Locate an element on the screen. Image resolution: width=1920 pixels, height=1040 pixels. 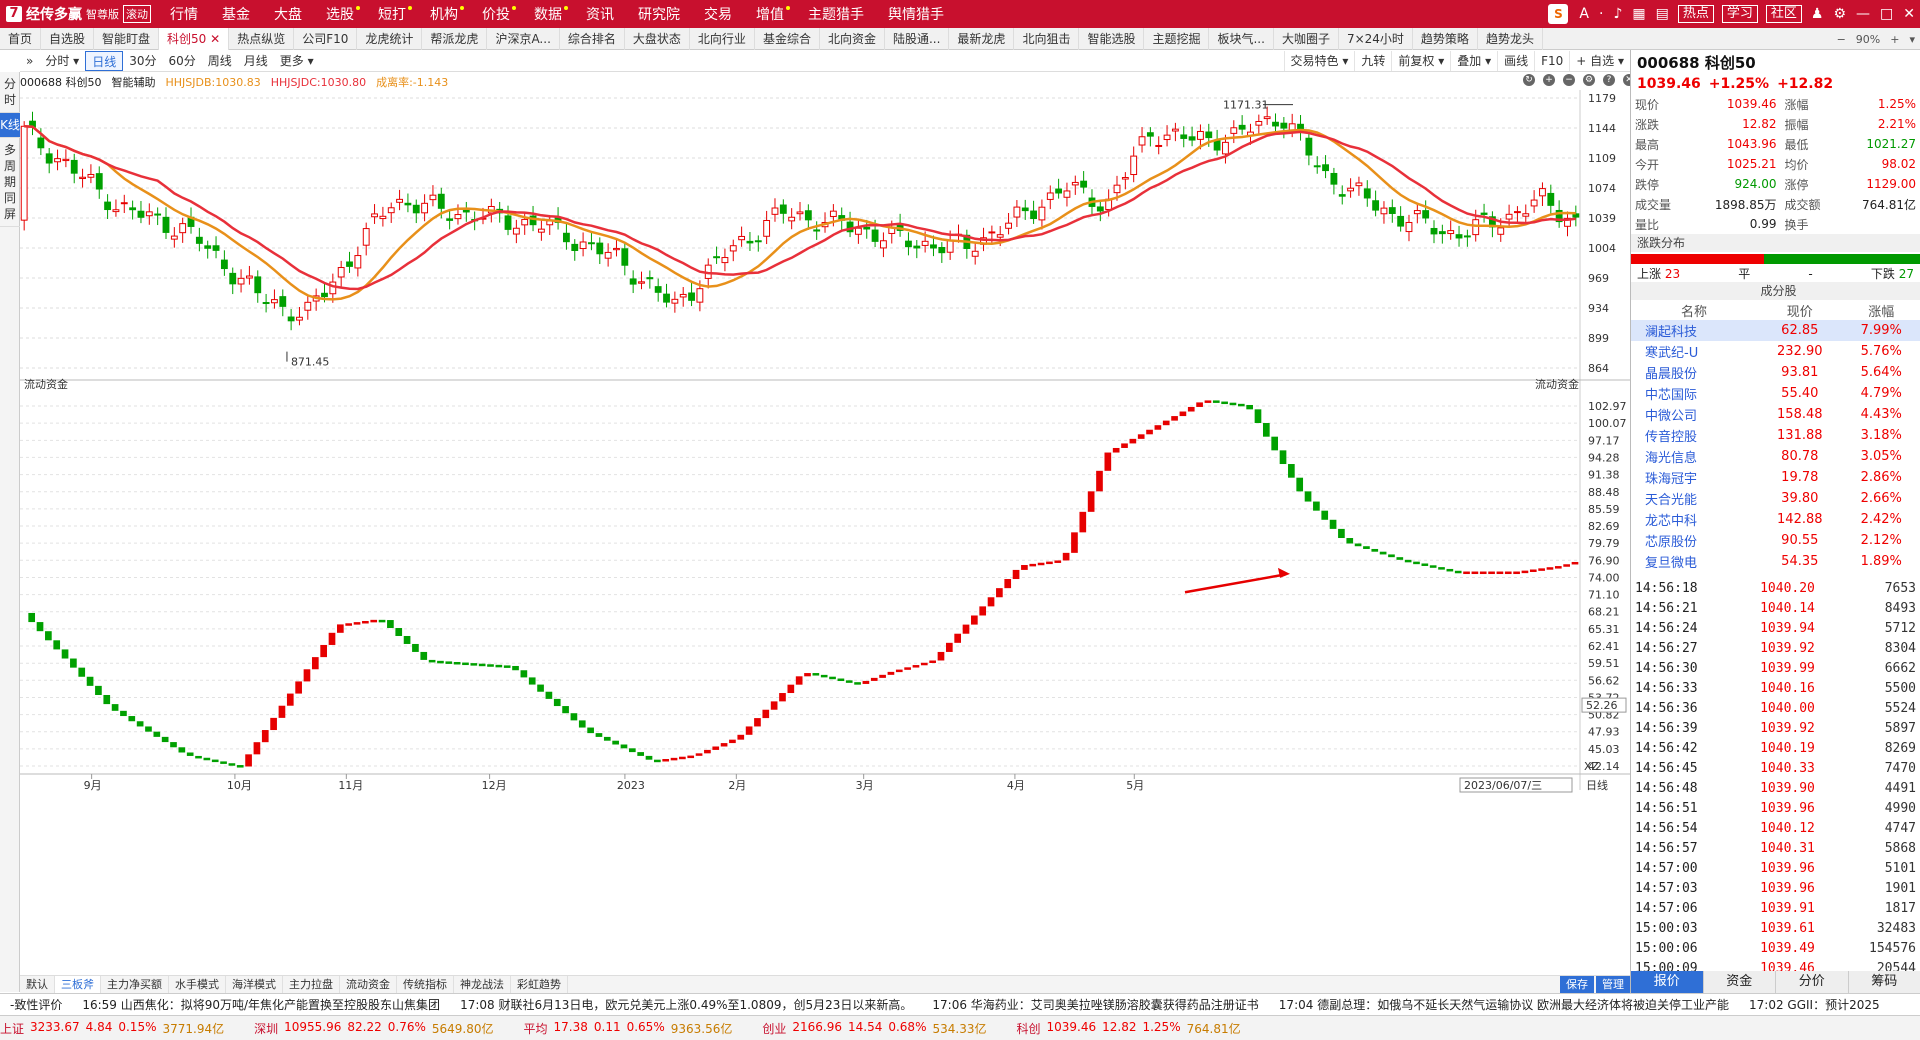
tab-13: 北向资金 is located at coordinates (852, 38).